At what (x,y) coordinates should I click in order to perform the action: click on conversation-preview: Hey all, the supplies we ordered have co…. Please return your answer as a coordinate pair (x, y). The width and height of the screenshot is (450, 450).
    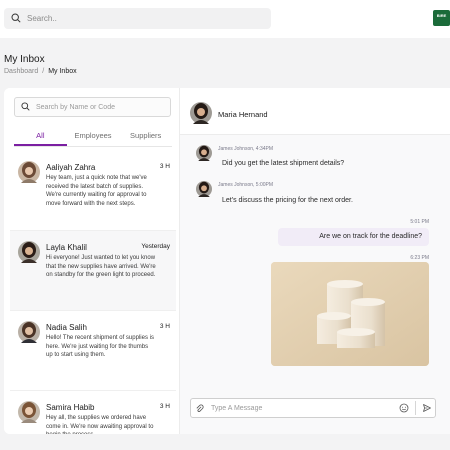
    Looking at the image, I should click on (100, 424).